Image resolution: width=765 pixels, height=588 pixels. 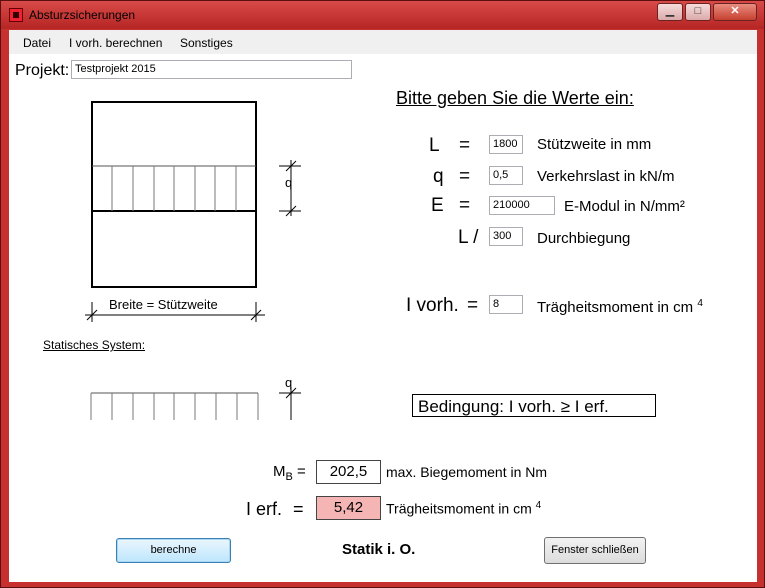 What do you see at coordinates (620, 307) in the screenshot?
I see `ivorh-desc: Trägheitsmoment in cm 4` at bounding box center [620, 307].